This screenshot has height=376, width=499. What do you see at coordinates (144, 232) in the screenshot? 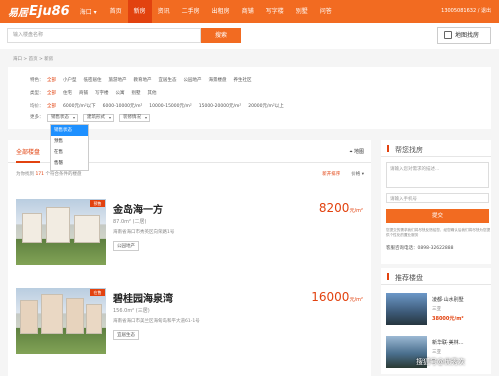
I see `property-address: 海南省海口市秀英区向荣路1号` at bounding box center [144, 232].